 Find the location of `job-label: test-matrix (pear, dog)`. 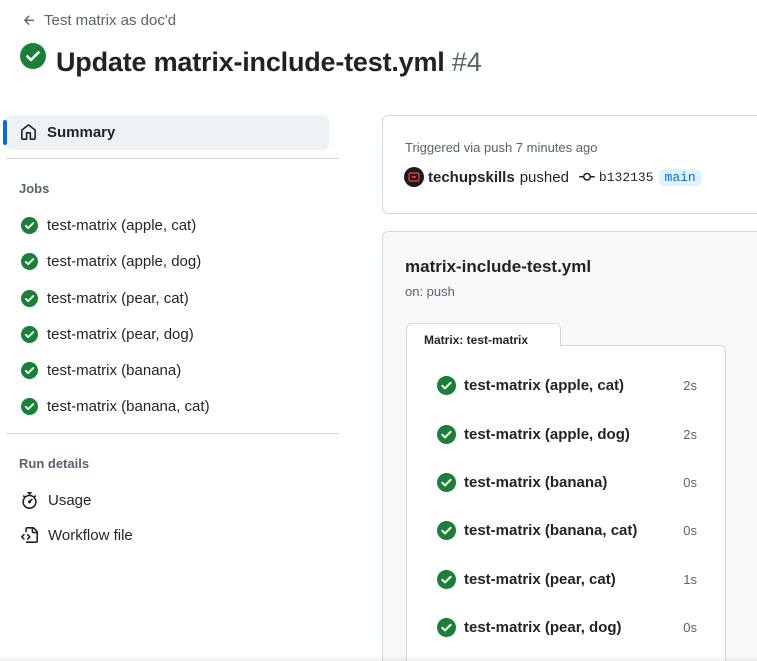

job-label: test-matrix (pear, dog) is located at coordinates (120, 334).